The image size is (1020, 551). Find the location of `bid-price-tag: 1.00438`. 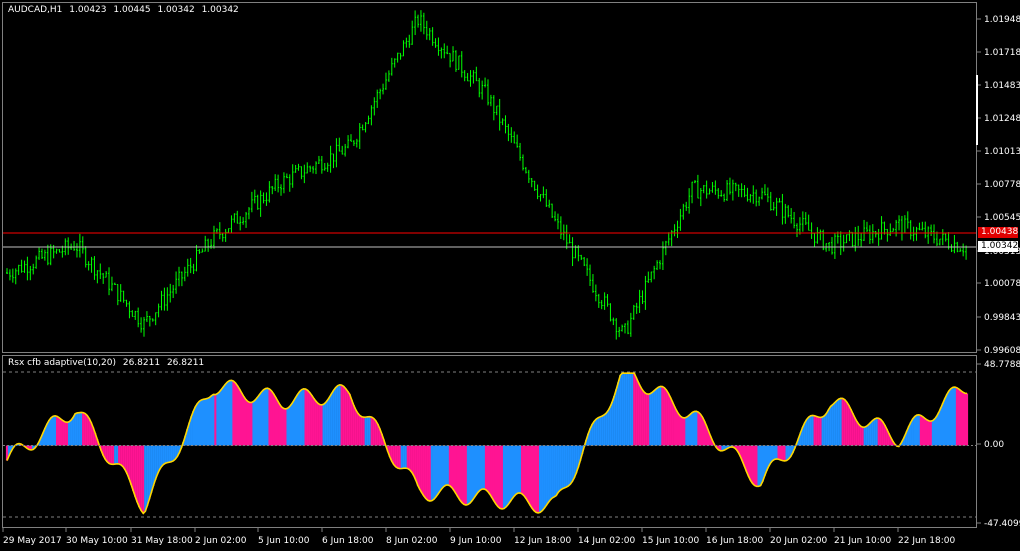

bid-price-tag: 1.00438 is located at coordinates (998, 232).